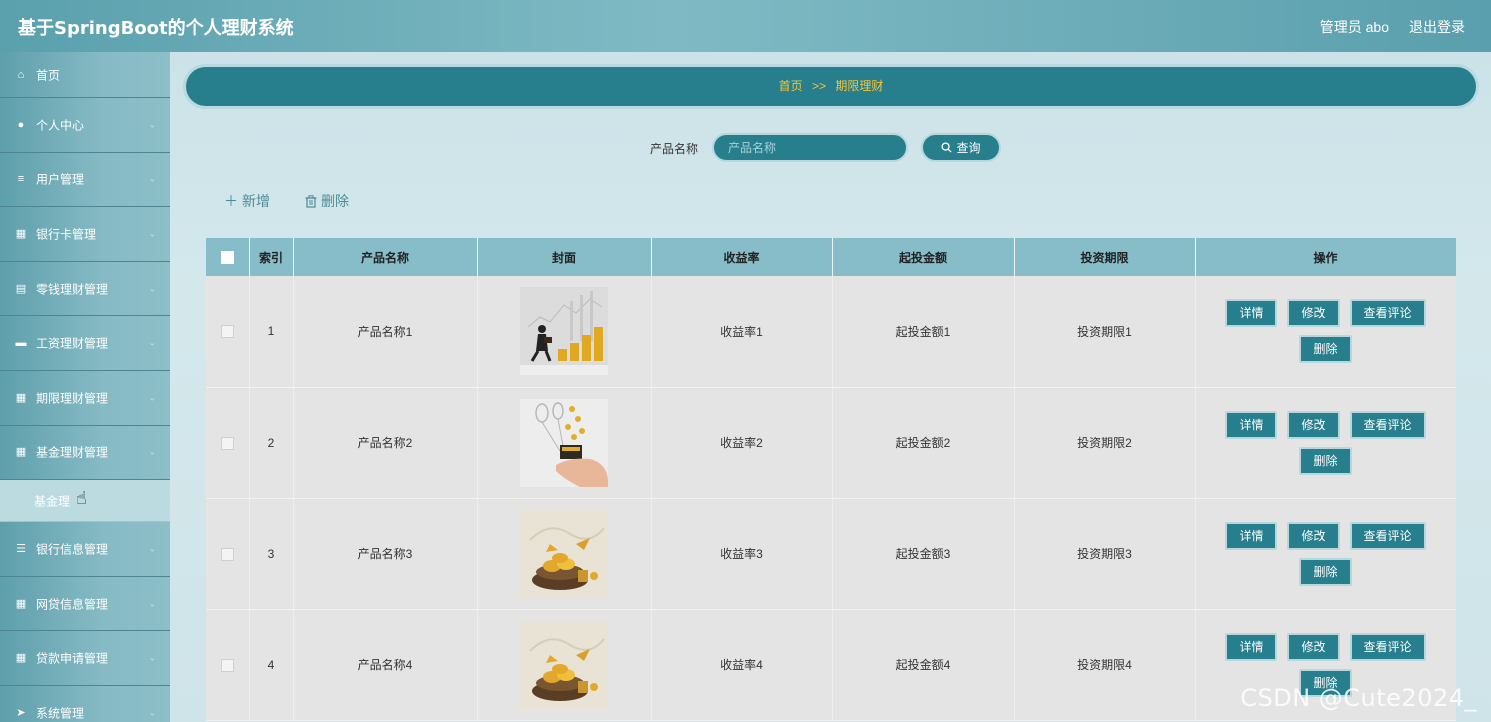 The image size is (1491, 722). What do you see at coordinates (271, 257) in the screenshot?
I see `column-header: 索引` at bounding box center [271, 257].